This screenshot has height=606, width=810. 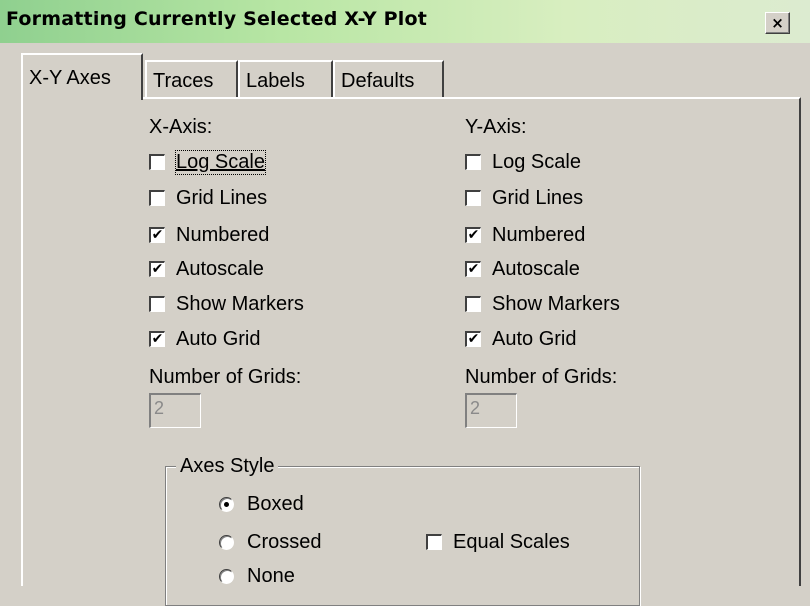 I want to click on tab-label: X-Y Axes, so click(x=70, y=78).